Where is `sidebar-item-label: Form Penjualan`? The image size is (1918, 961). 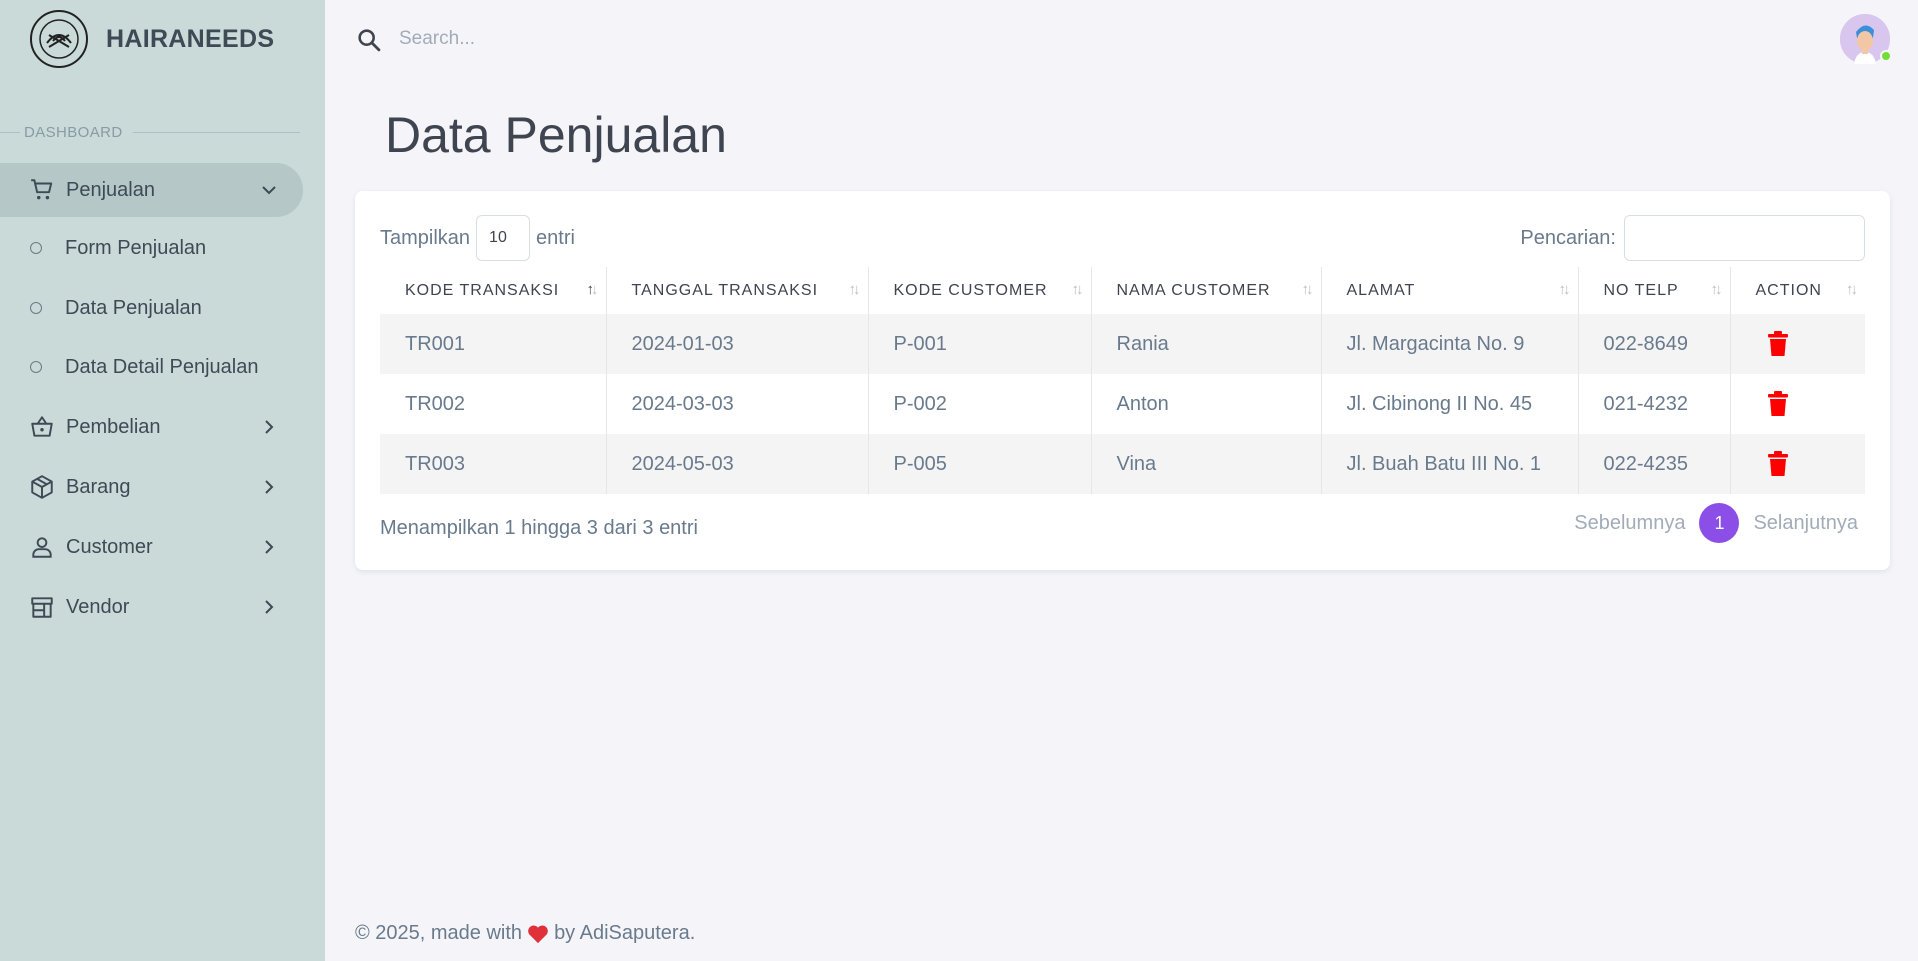
sidebar-item-label: Form Penjualan is located at coordinates (136, 247).